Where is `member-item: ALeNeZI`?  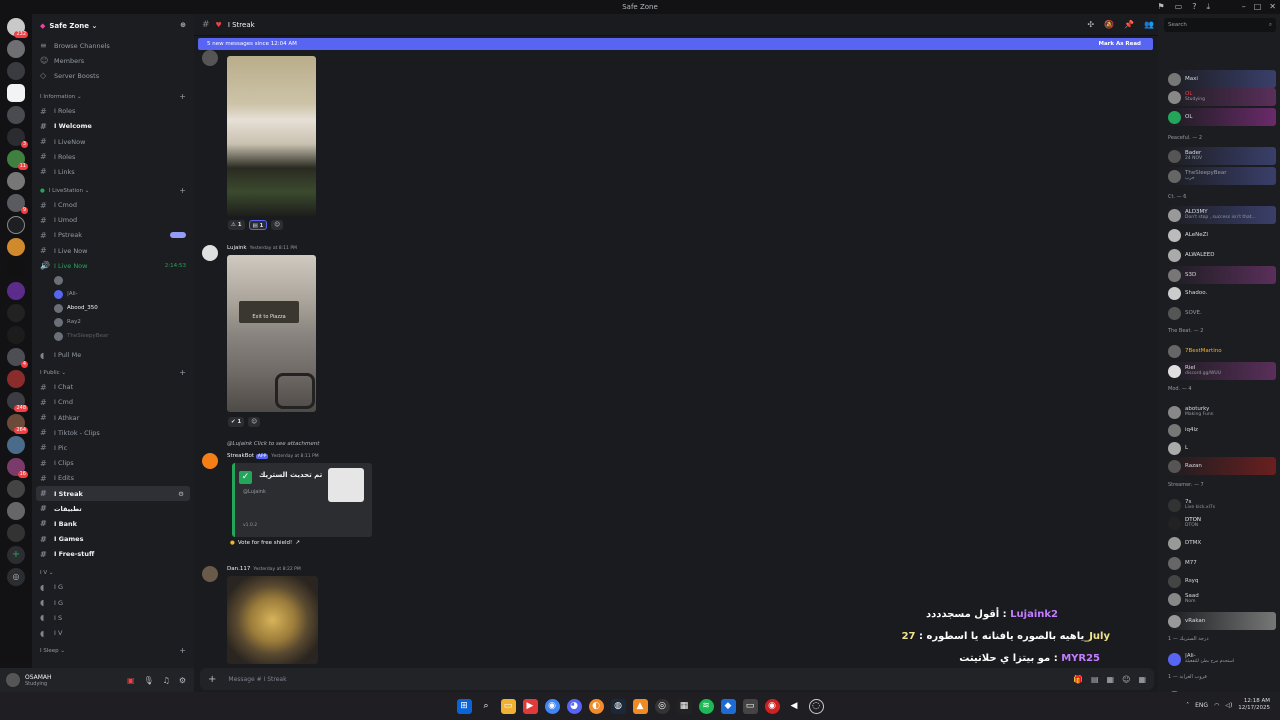
member-item: ALeNeZI is located at coordinates (1222, 235).